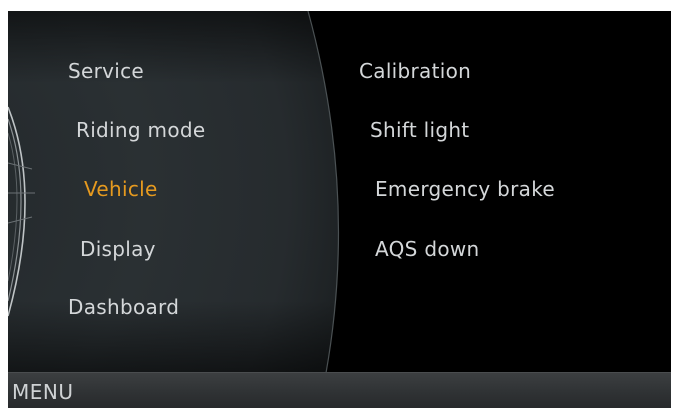 The image size is (679, 412). I want to click on footer-title: MENU, so click(43, 392).